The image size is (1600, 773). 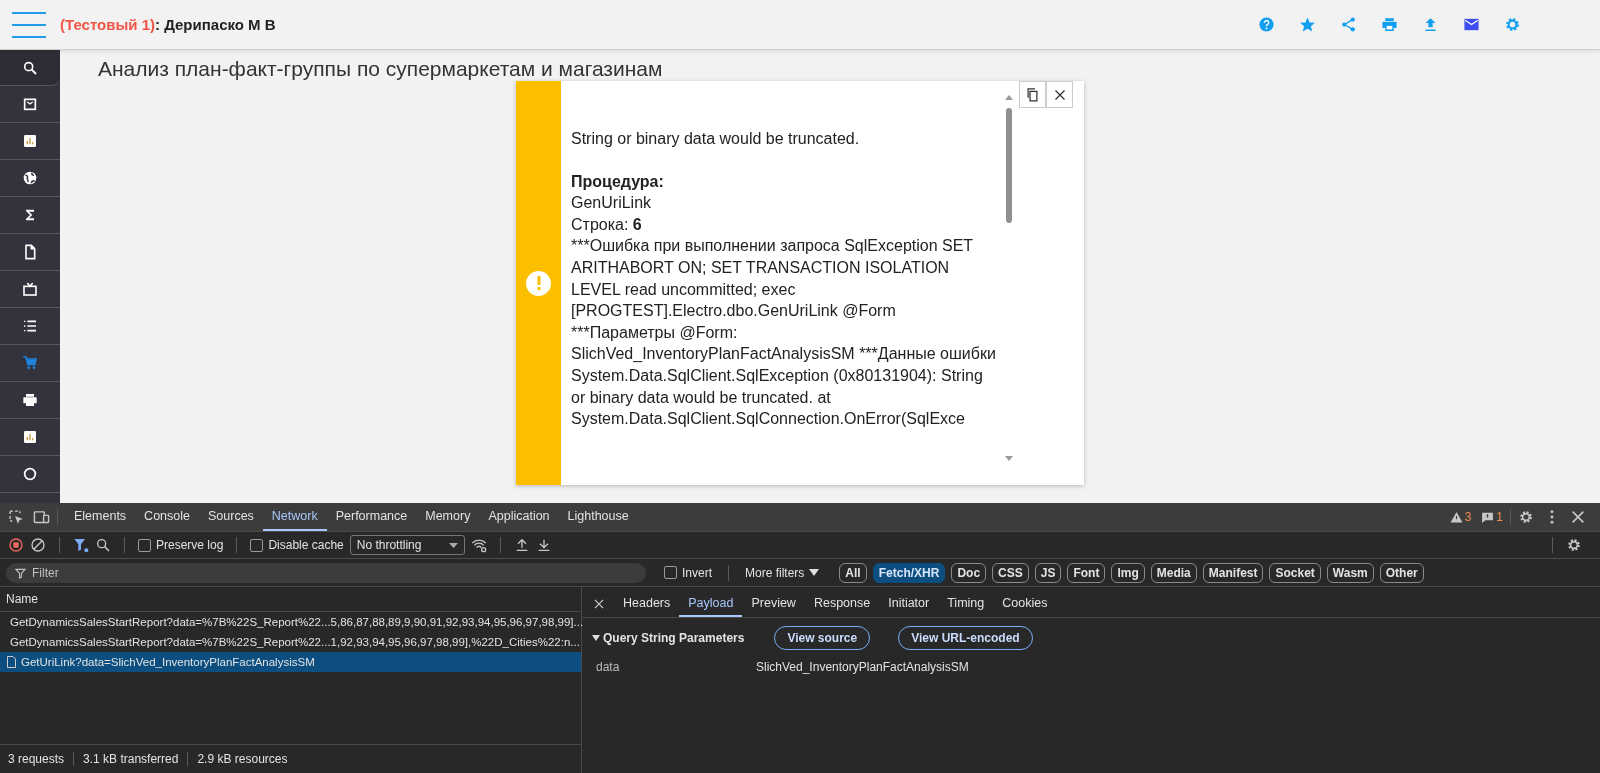 I want to click on scroll-down-icon, so click(x=1009, y=459).